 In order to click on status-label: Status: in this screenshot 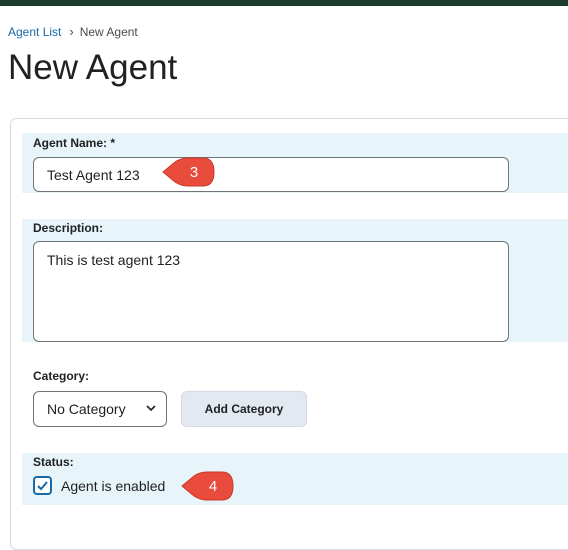, I will do `click(53, 462)`.